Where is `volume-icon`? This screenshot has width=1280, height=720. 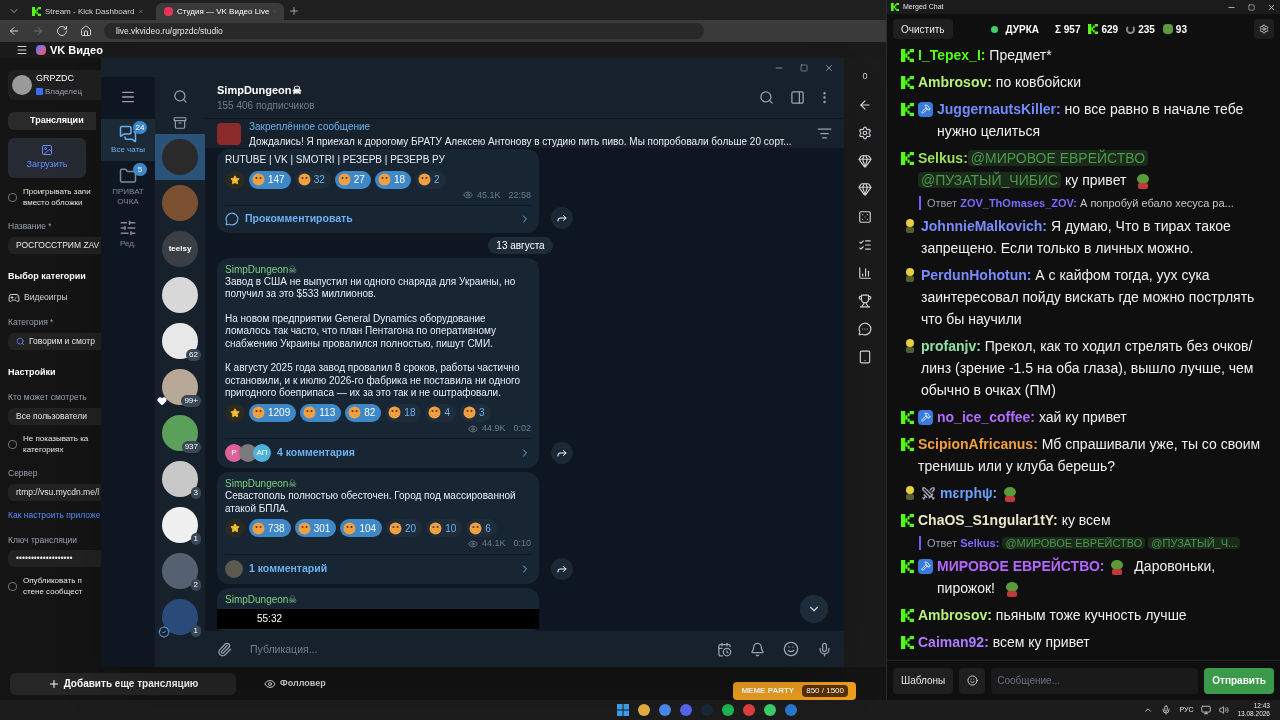
volume-icon is located at coordinates (1224, 710).